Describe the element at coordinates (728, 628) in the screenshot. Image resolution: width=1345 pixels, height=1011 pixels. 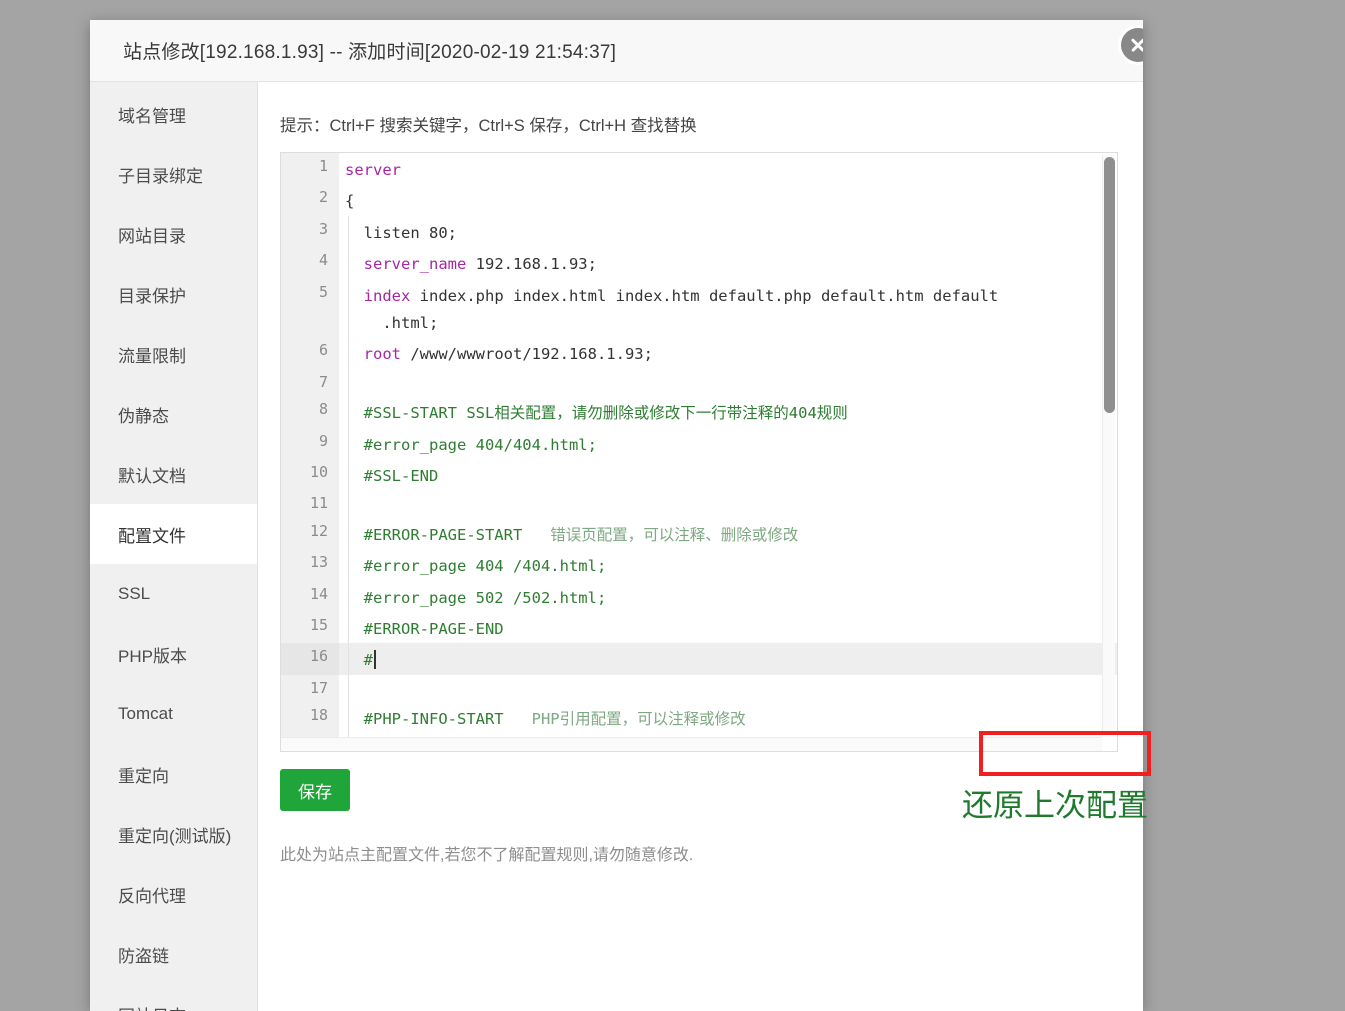
I see `code-text: #ERROR-PAGE-END` at that location.